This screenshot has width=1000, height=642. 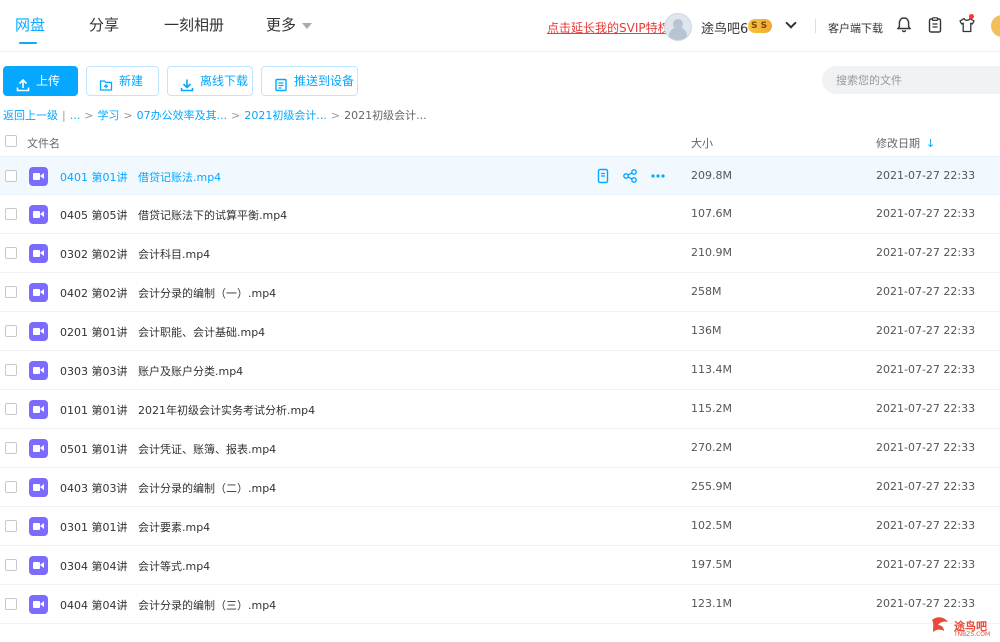 I want to click on username: 途鸟吧6, so click(x=724, y=27).